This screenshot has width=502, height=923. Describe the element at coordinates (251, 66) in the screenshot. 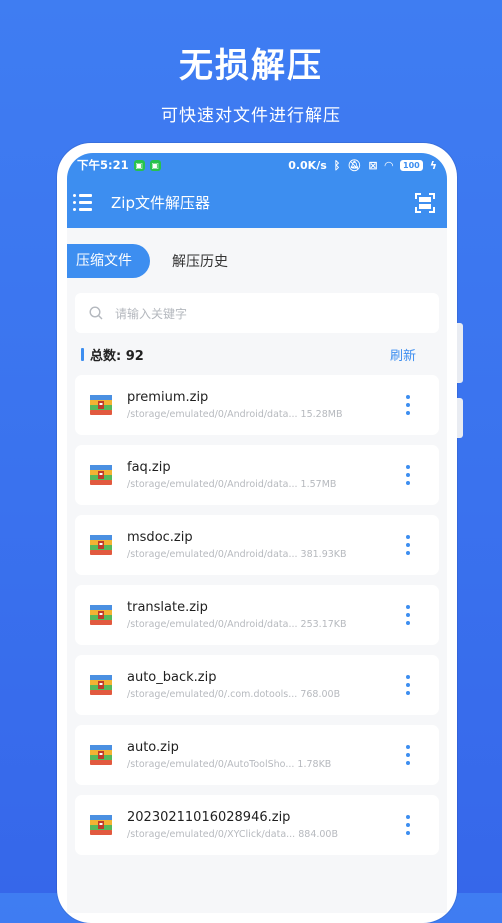

I see `promo-title: 无损解压` at that location.